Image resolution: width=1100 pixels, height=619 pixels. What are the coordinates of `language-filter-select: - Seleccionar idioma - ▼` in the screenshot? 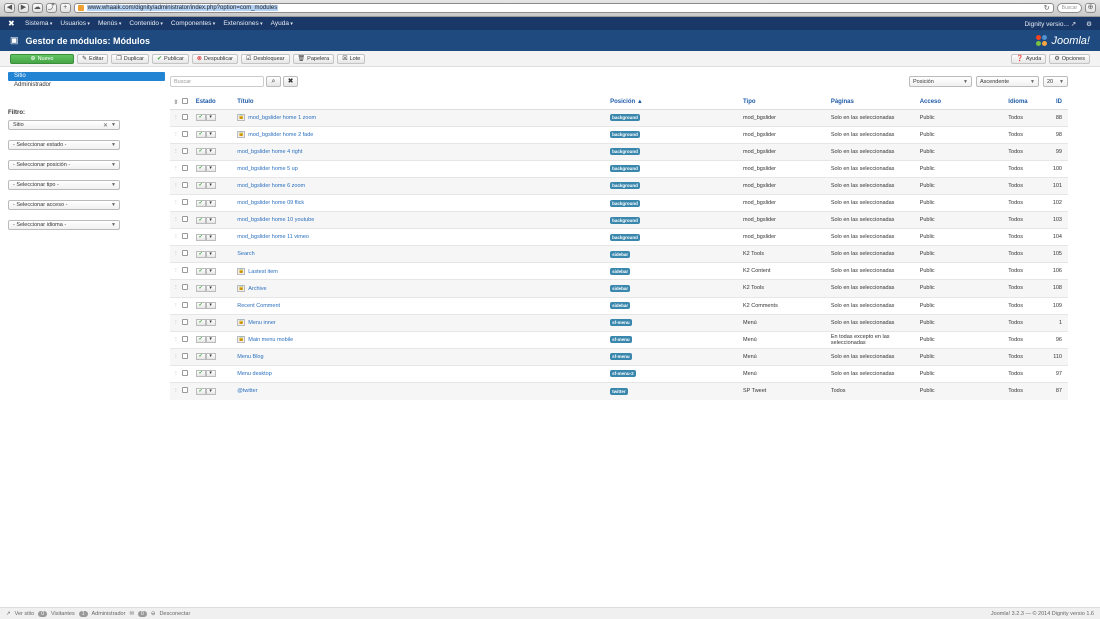 It's located at (64, 225).